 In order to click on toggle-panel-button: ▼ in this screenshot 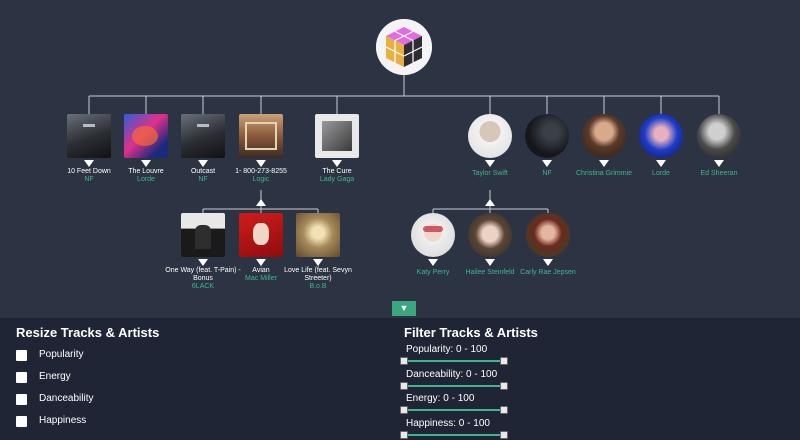, I will do `click(404, 308)`.